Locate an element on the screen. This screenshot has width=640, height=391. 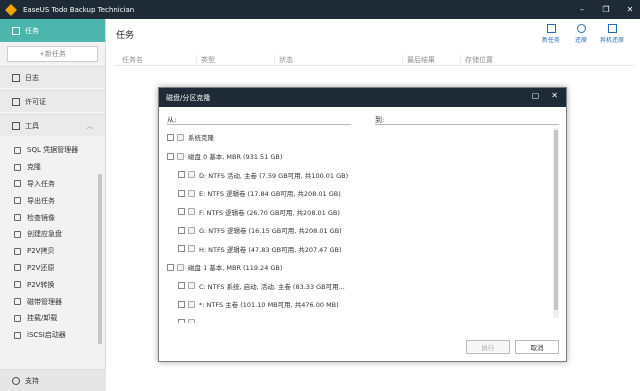
dialog-controls: ▢ ✕ is located at coordinates (545, 95).